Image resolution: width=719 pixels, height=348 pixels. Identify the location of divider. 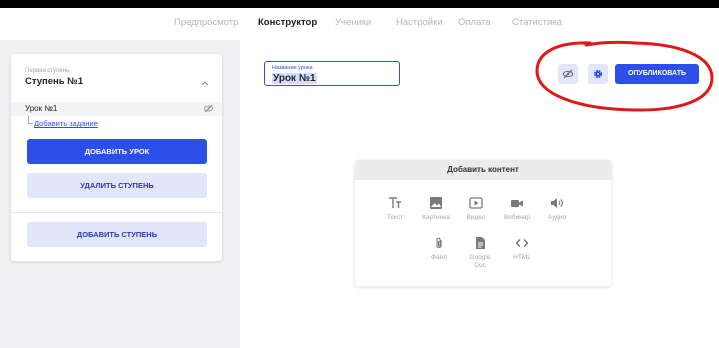
(116, 212).